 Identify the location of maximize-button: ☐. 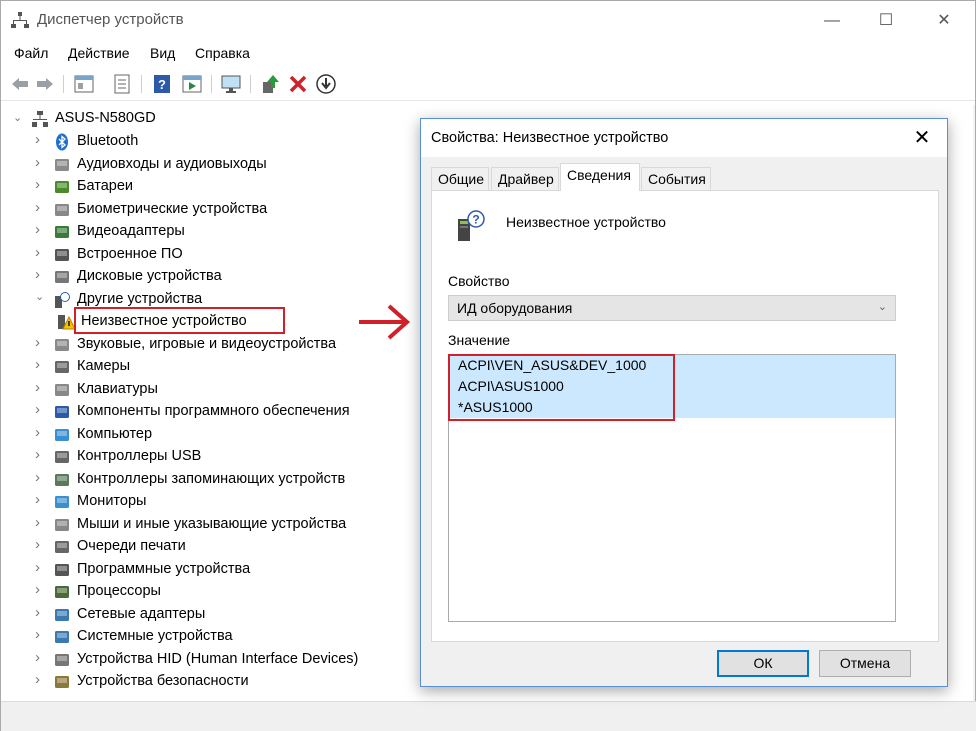
(886, 21).